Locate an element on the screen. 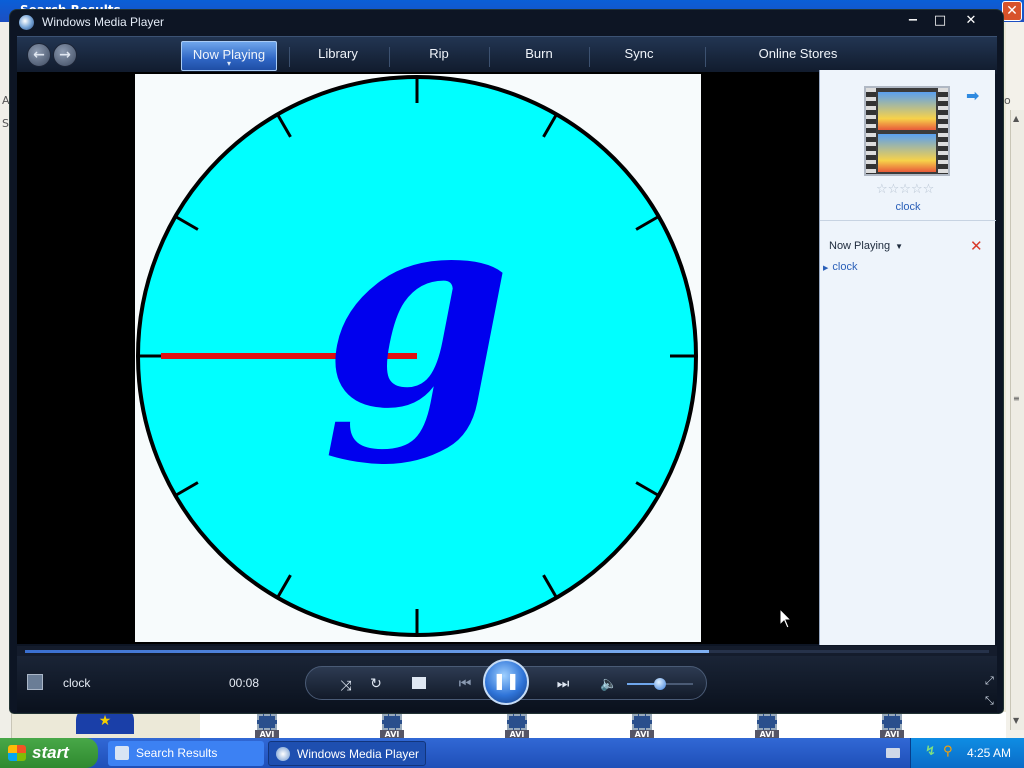 Image resolution: width=1024 pixels, height=768 pixels. shuffle-icon: ⤨ is located at coordinates (346, 686).